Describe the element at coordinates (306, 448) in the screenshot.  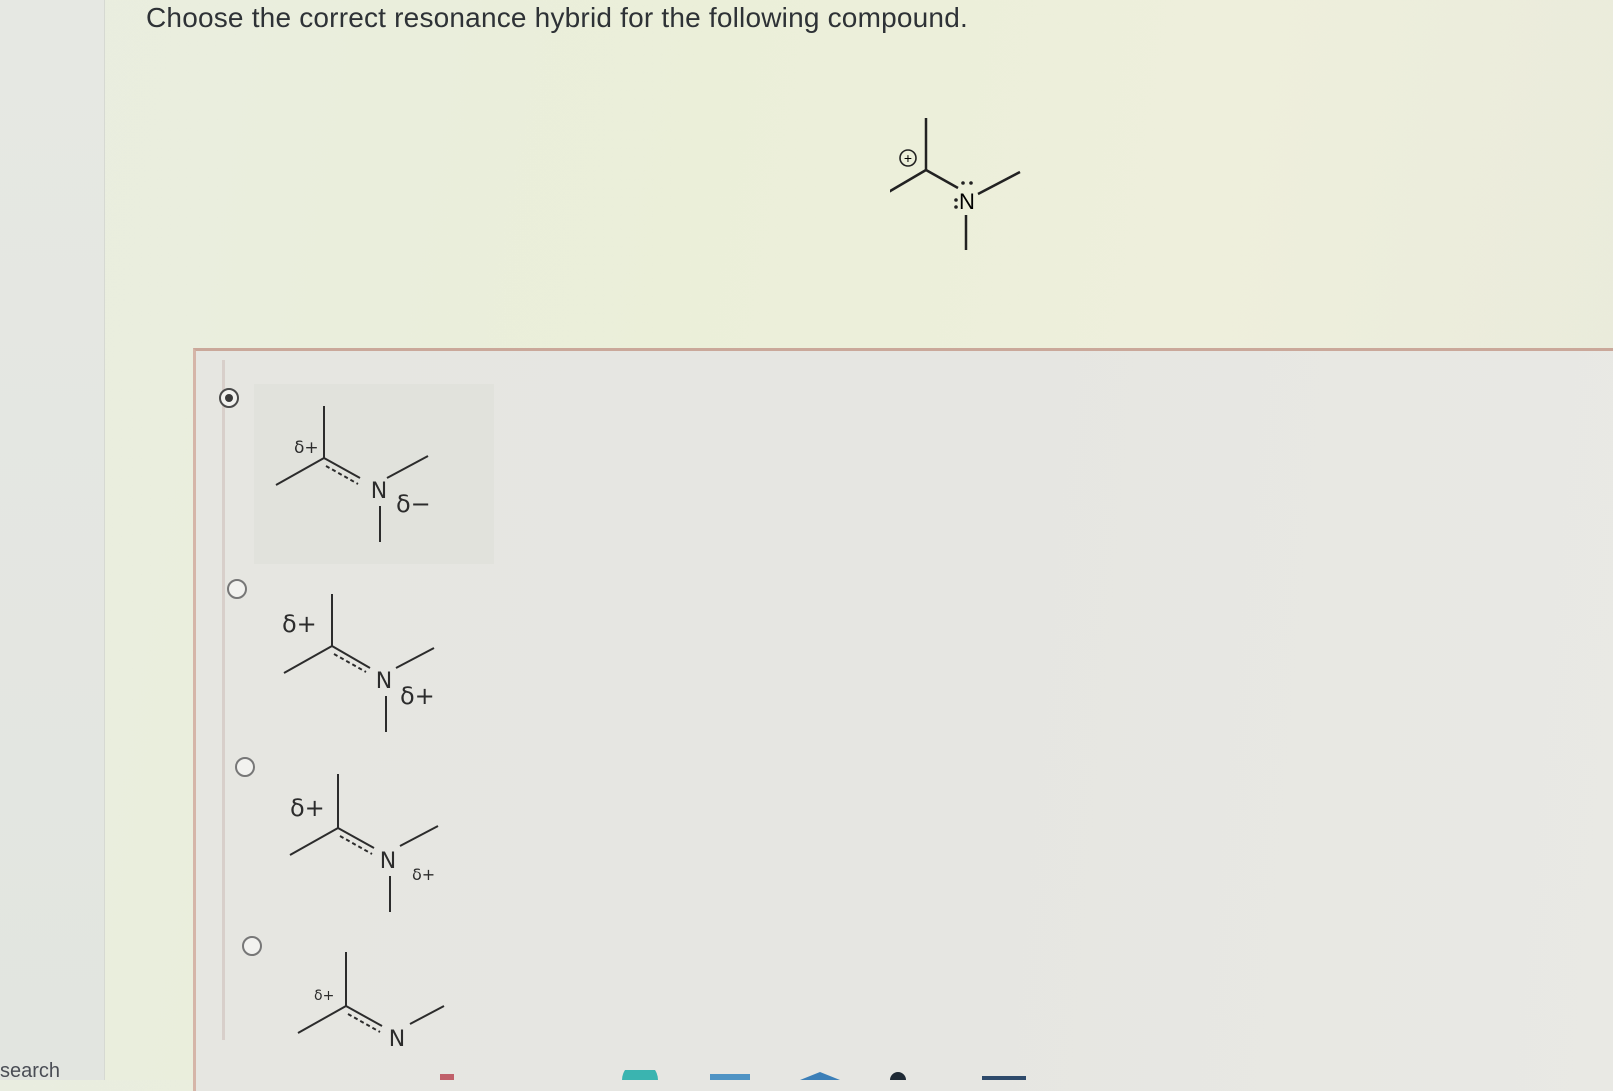
I see `option-1-delta-left: δ+` at that location.